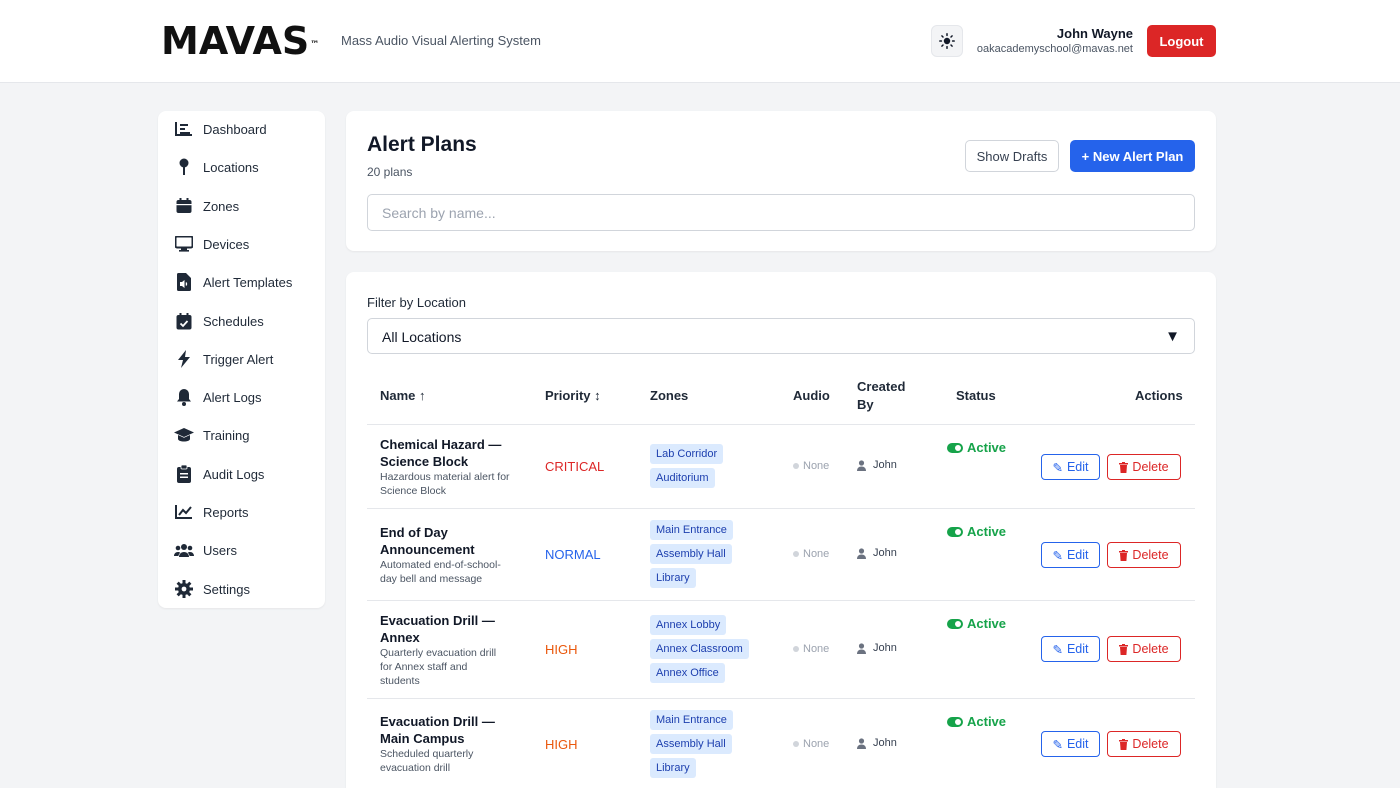 This screenshot has width=1400, height=788. I want to click on new-alert-plan-button: + New Alert Plan, so click(1132, 156).